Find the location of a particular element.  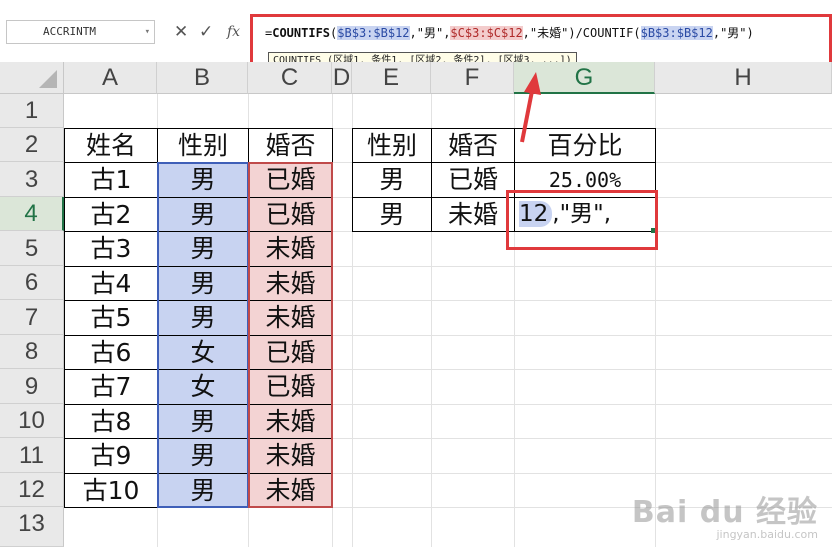

row-header-3: 3 is located at coordinates (32, 179).